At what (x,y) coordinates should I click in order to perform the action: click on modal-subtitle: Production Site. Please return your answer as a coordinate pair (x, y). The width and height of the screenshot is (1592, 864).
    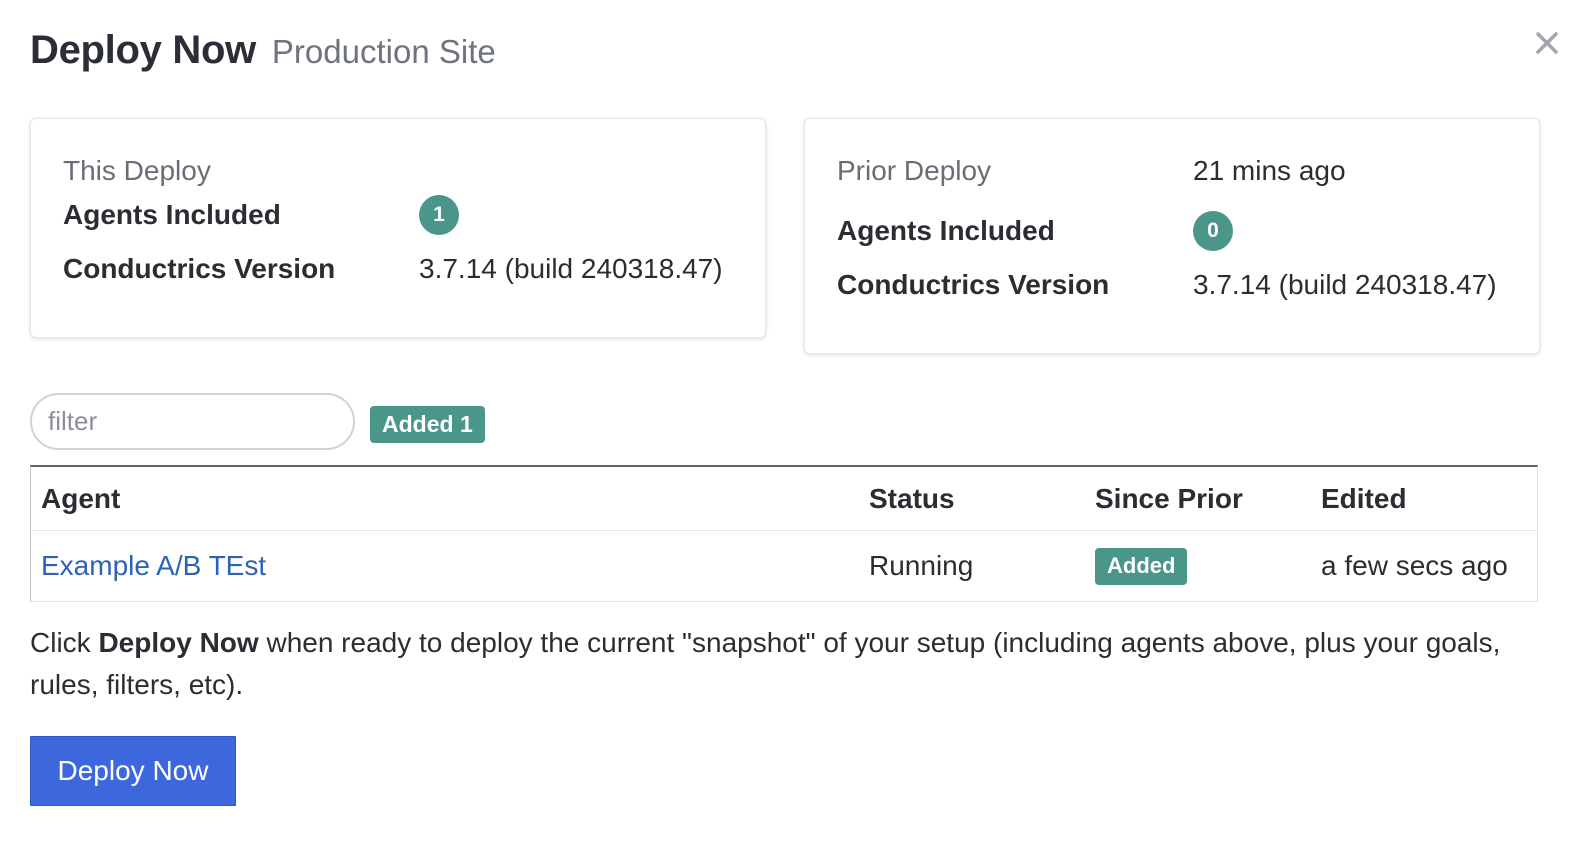
    Looking at the image, I should click on (383, 51).